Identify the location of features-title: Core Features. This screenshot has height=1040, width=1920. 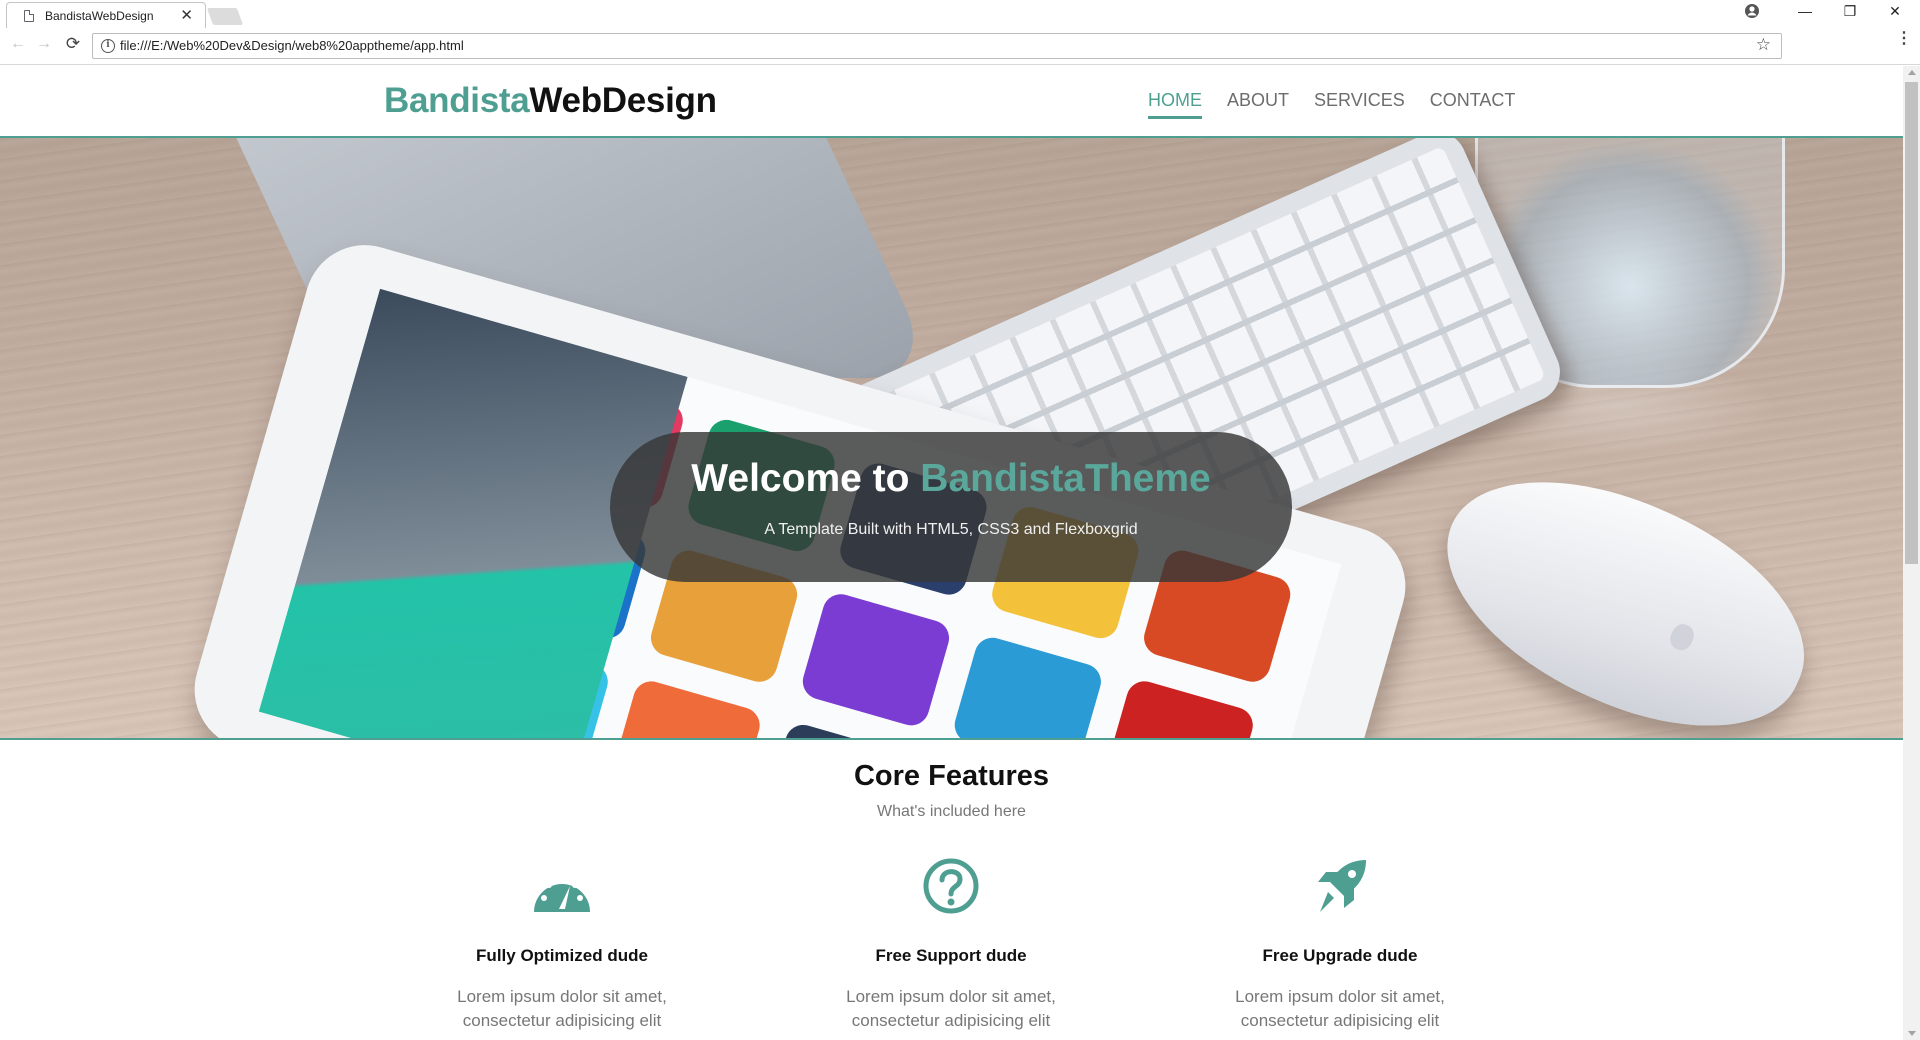
(951, 776).